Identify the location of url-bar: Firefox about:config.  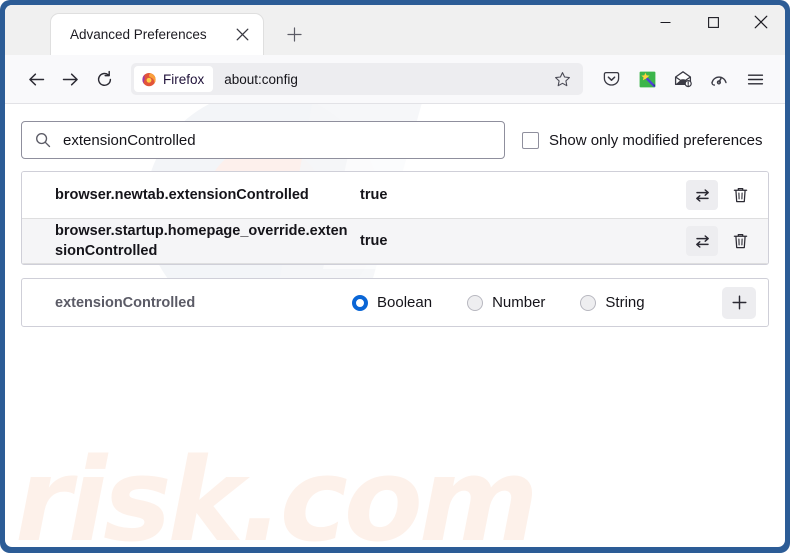
(357, 79).